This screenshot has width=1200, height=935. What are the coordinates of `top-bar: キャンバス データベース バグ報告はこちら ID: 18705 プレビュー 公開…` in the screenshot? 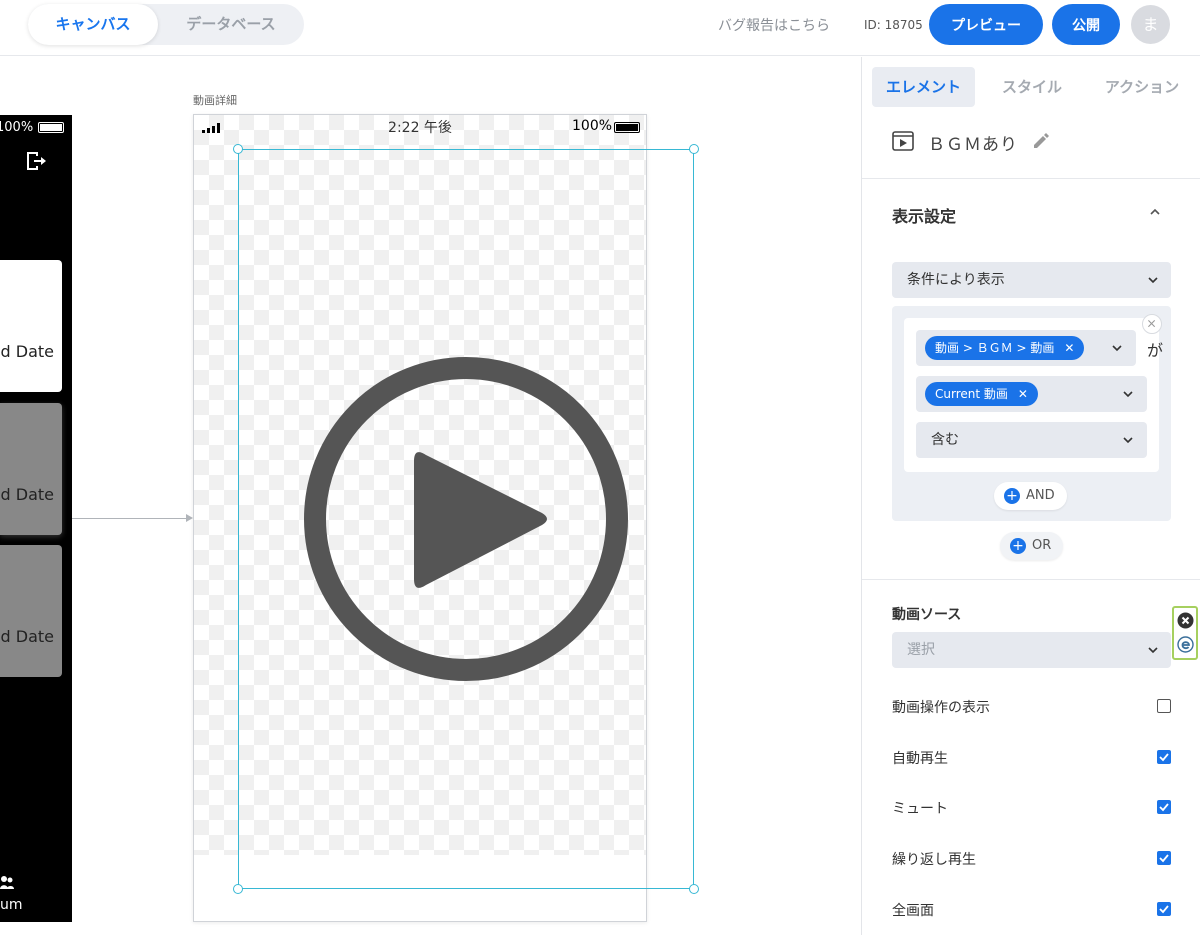 It's located at (600, 28).